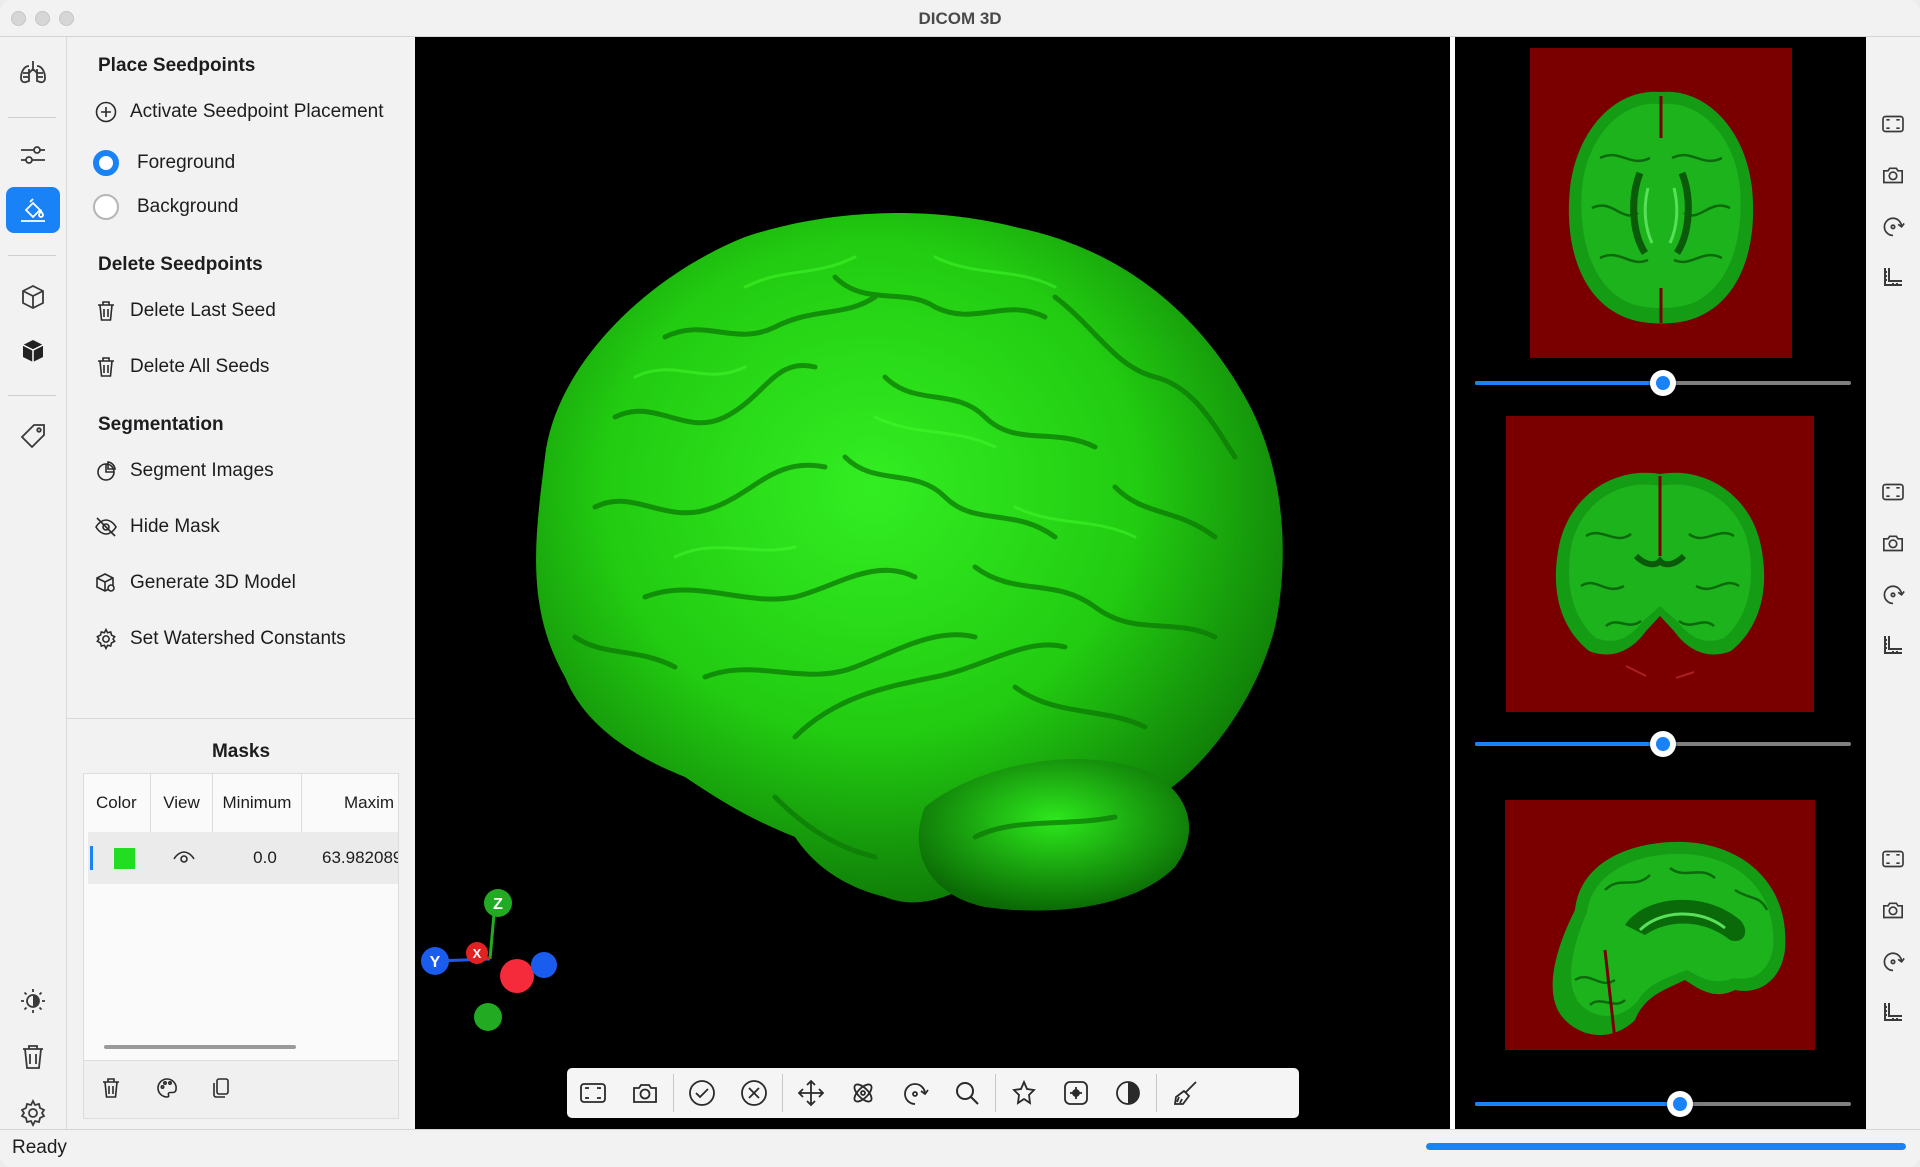  Describe the element at coordinates (33, 1057) in the screenshot. I see `delete-button` at that location.